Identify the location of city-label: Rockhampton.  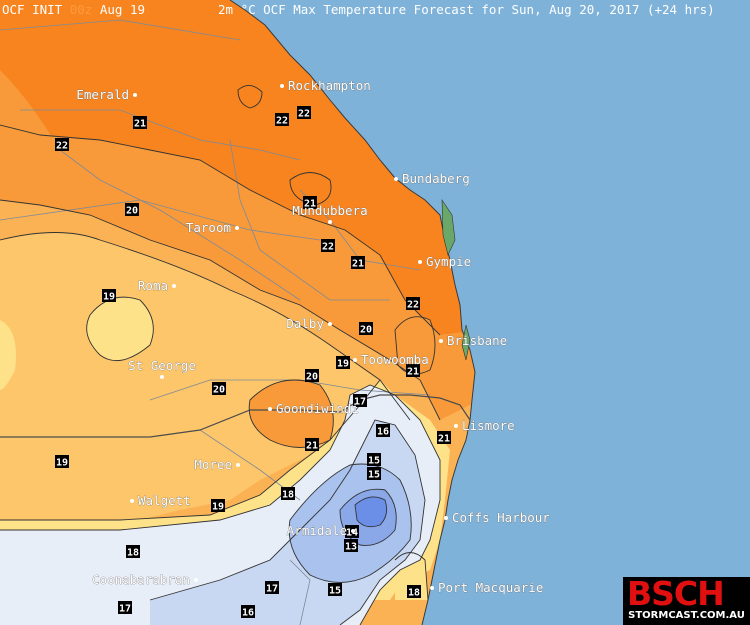
(329, 85).